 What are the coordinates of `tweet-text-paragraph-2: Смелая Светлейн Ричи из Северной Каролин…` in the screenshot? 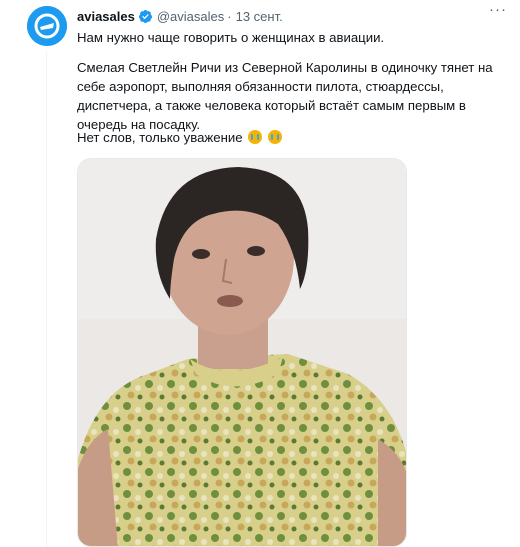 It's located at (285, 96).